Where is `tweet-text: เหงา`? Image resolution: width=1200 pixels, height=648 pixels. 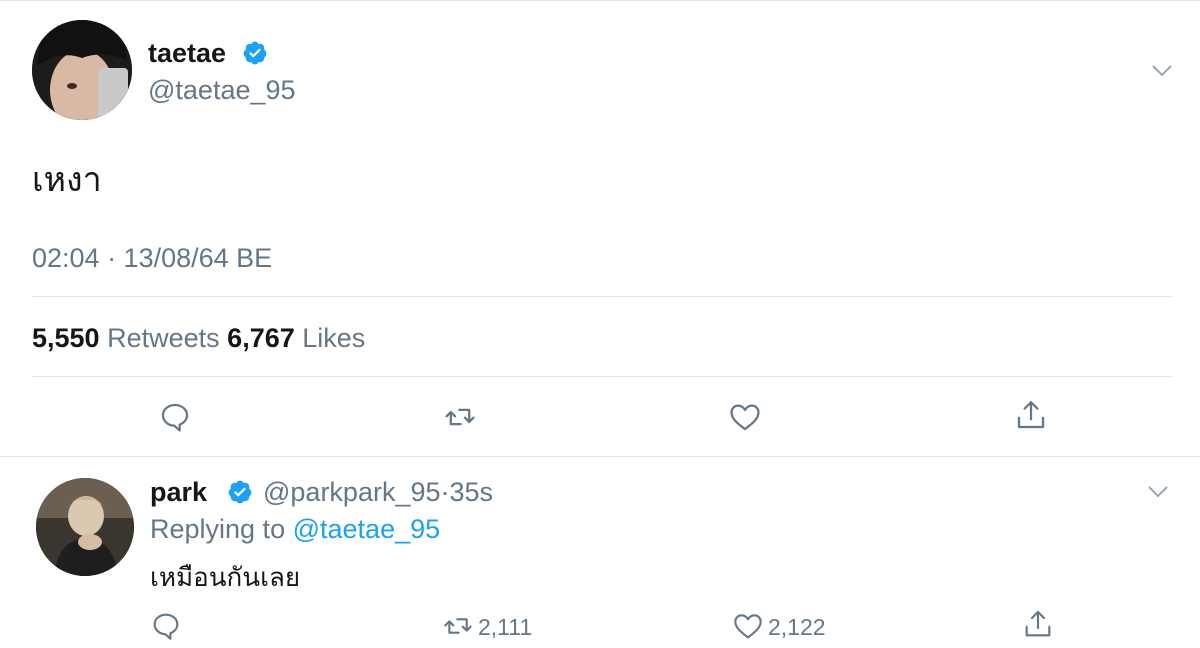 tweet-text: เหงา is located at coordinates (67, 180).